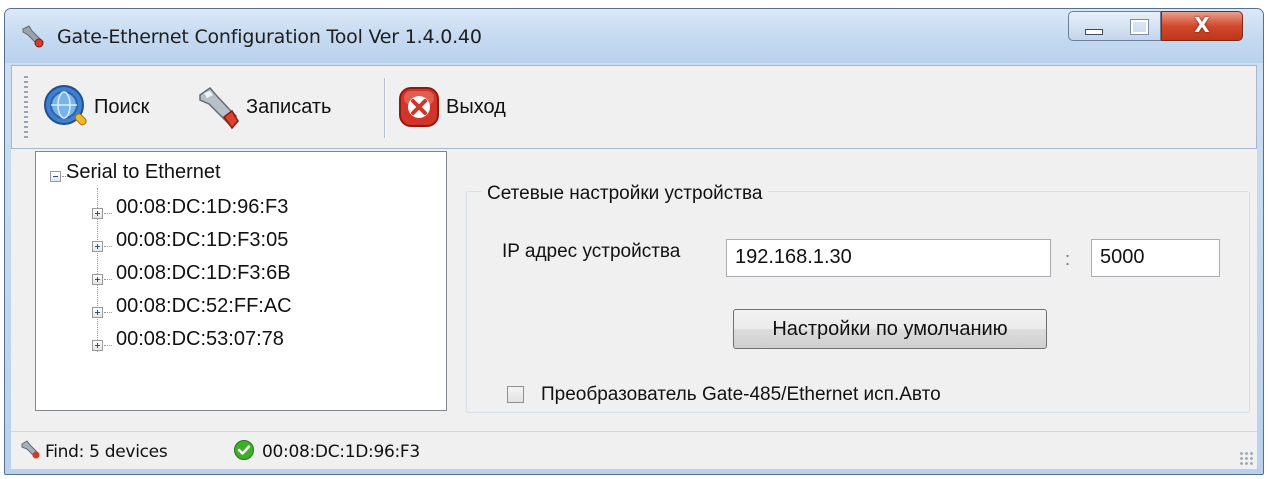 The width and height of the screenshot is (1268, 479). What do you see at coordinates (384, 108) in the screenshot?
I see `toolbar-separator` at bounding box center [384, 108].